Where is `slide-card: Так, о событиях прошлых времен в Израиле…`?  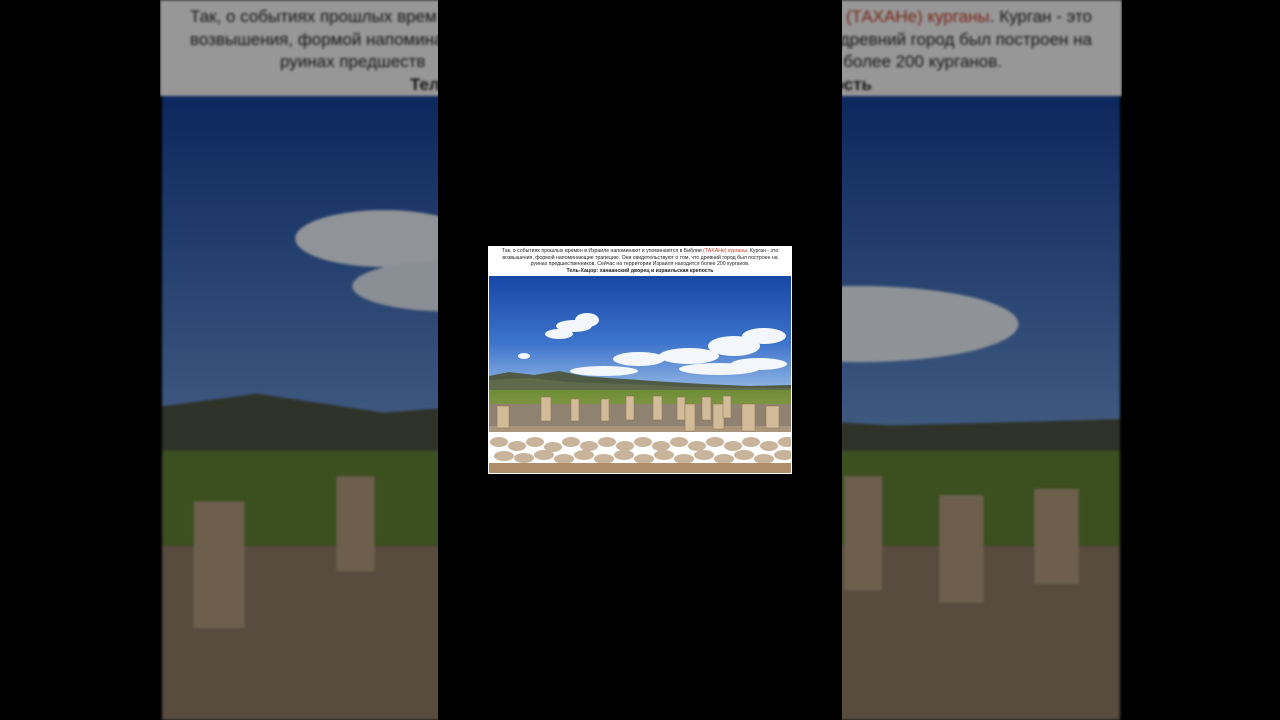
slide-card: Так, о событиях прошлых времен в Израиле… is located at coordinates (640, 360).